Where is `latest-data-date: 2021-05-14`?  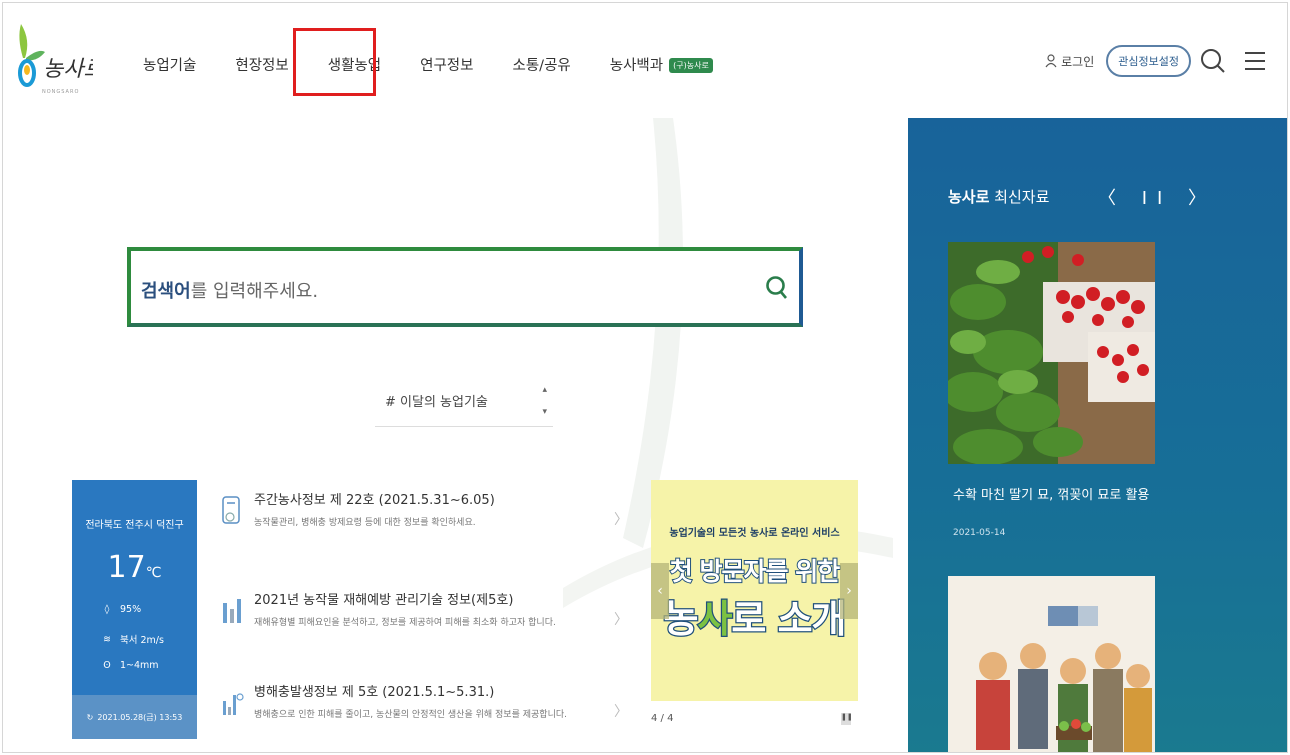
latest-data-date: 2021-05-14 is located at coordinates (979, 533).